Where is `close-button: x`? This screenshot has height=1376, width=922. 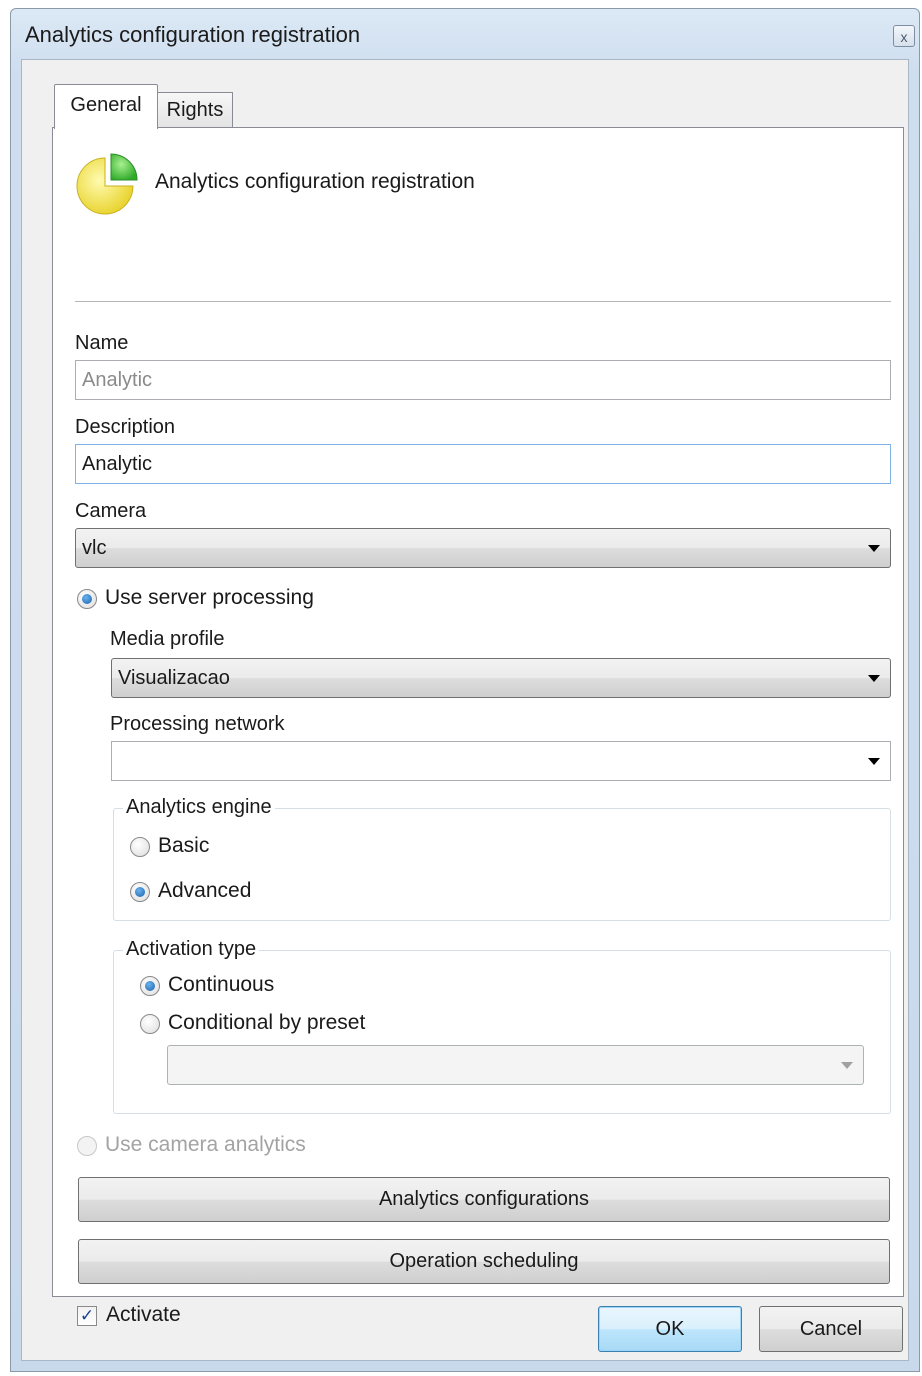 close-button: x is located at coordinates (904, 36).